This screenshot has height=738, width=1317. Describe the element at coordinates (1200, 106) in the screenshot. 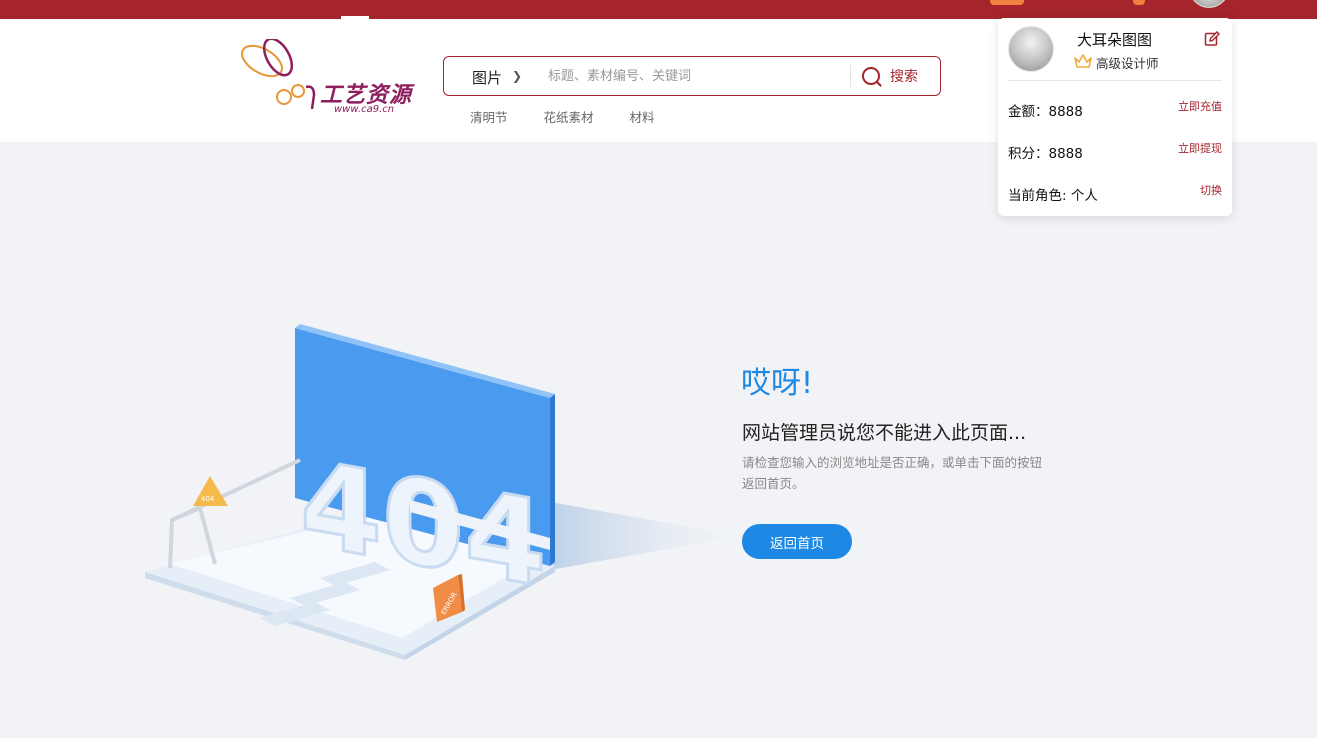

I see `recharge-link: 立即充值` at that location.